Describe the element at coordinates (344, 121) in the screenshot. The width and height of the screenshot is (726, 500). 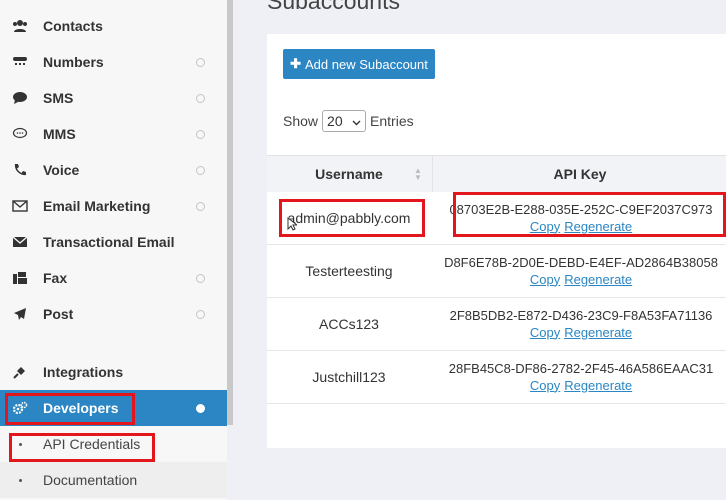
I see `entries-select: 20` at that location.